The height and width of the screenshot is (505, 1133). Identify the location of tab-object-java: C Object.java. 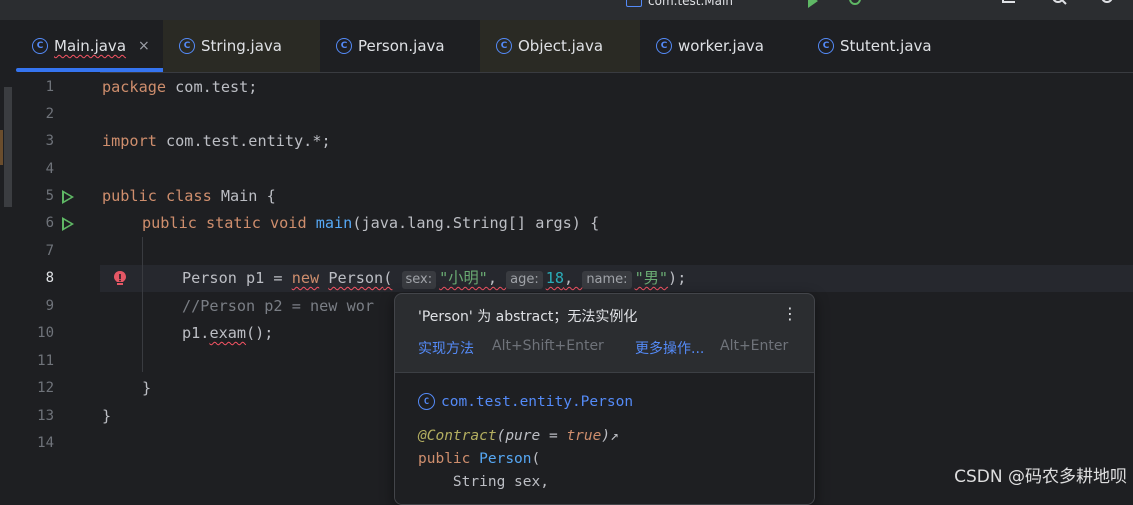
(560, 46).